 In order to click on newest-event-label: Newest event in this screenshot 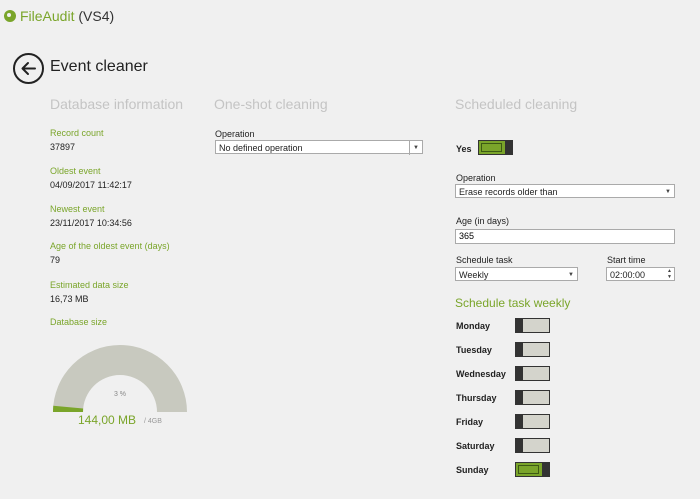, I will do `click(77, 209)`.